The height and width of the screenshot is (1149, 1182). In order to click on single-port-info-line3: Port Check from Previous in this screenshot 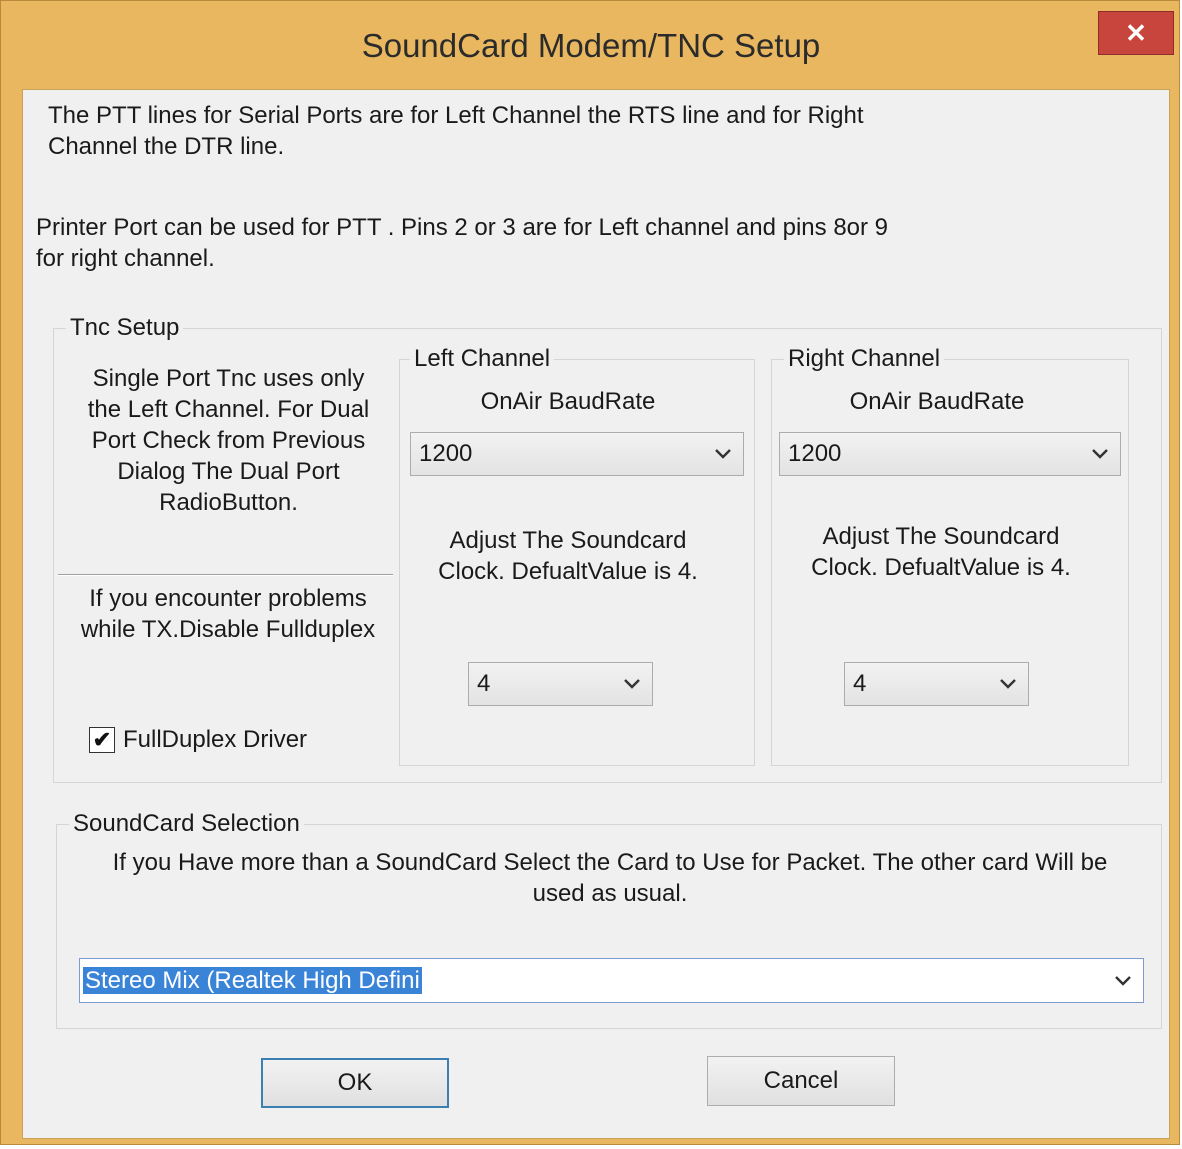, I will do `click(228, 440)`.